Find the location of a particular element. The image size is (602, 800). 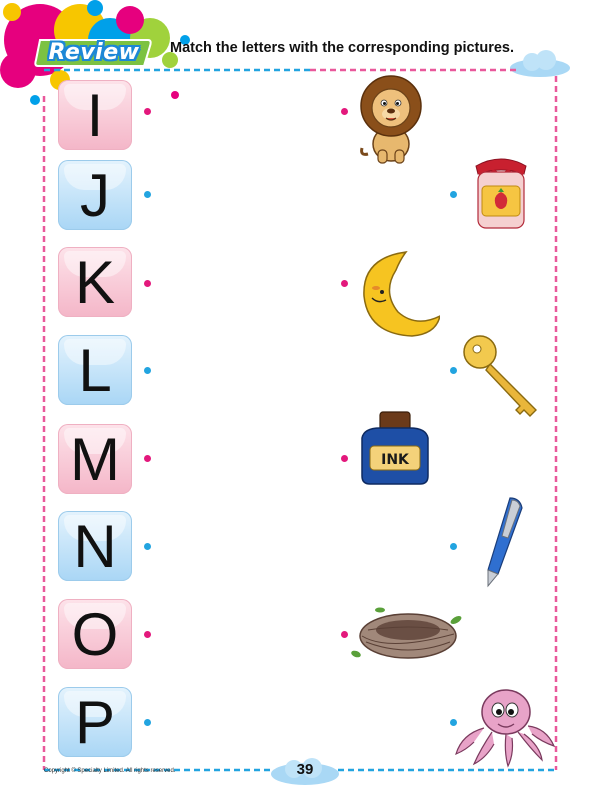

letter-tile-m: M is located at coordinates (95, 459).